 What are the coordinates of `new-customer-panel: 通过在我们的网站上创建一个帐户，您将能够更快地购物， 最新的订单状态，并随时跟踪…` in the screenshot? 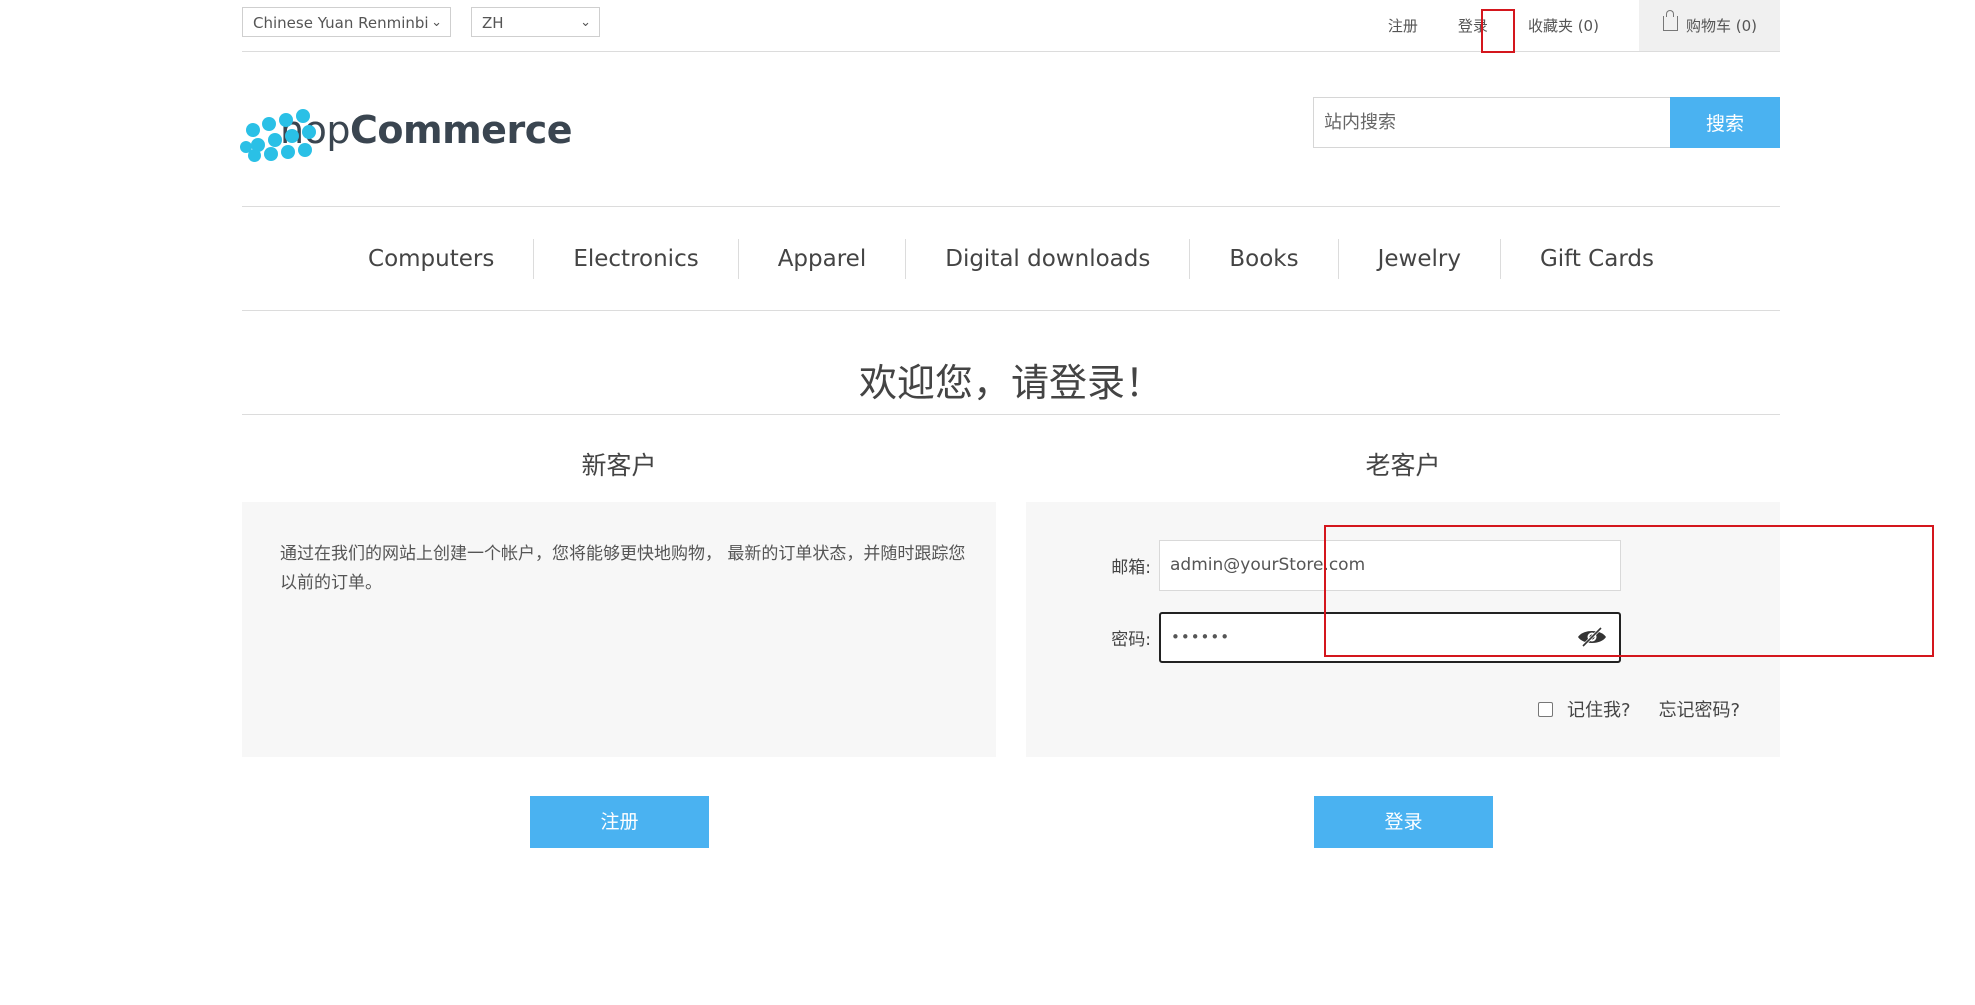 It's located at (619, 629).